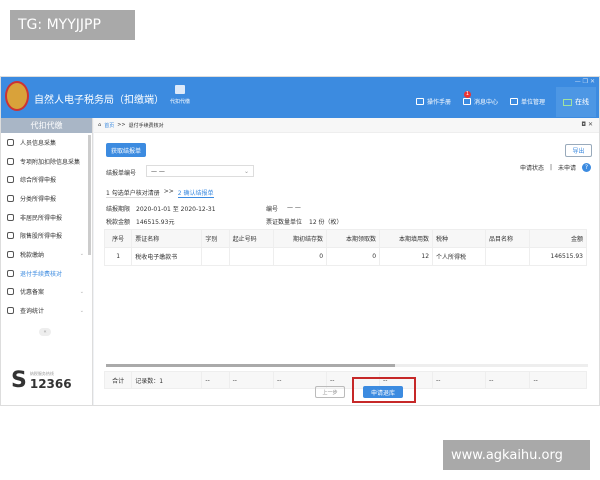 Image resolution: width=600 pixels, height=480 pixels. I want to click on nav-label: 操作手册, so click(439, 102).